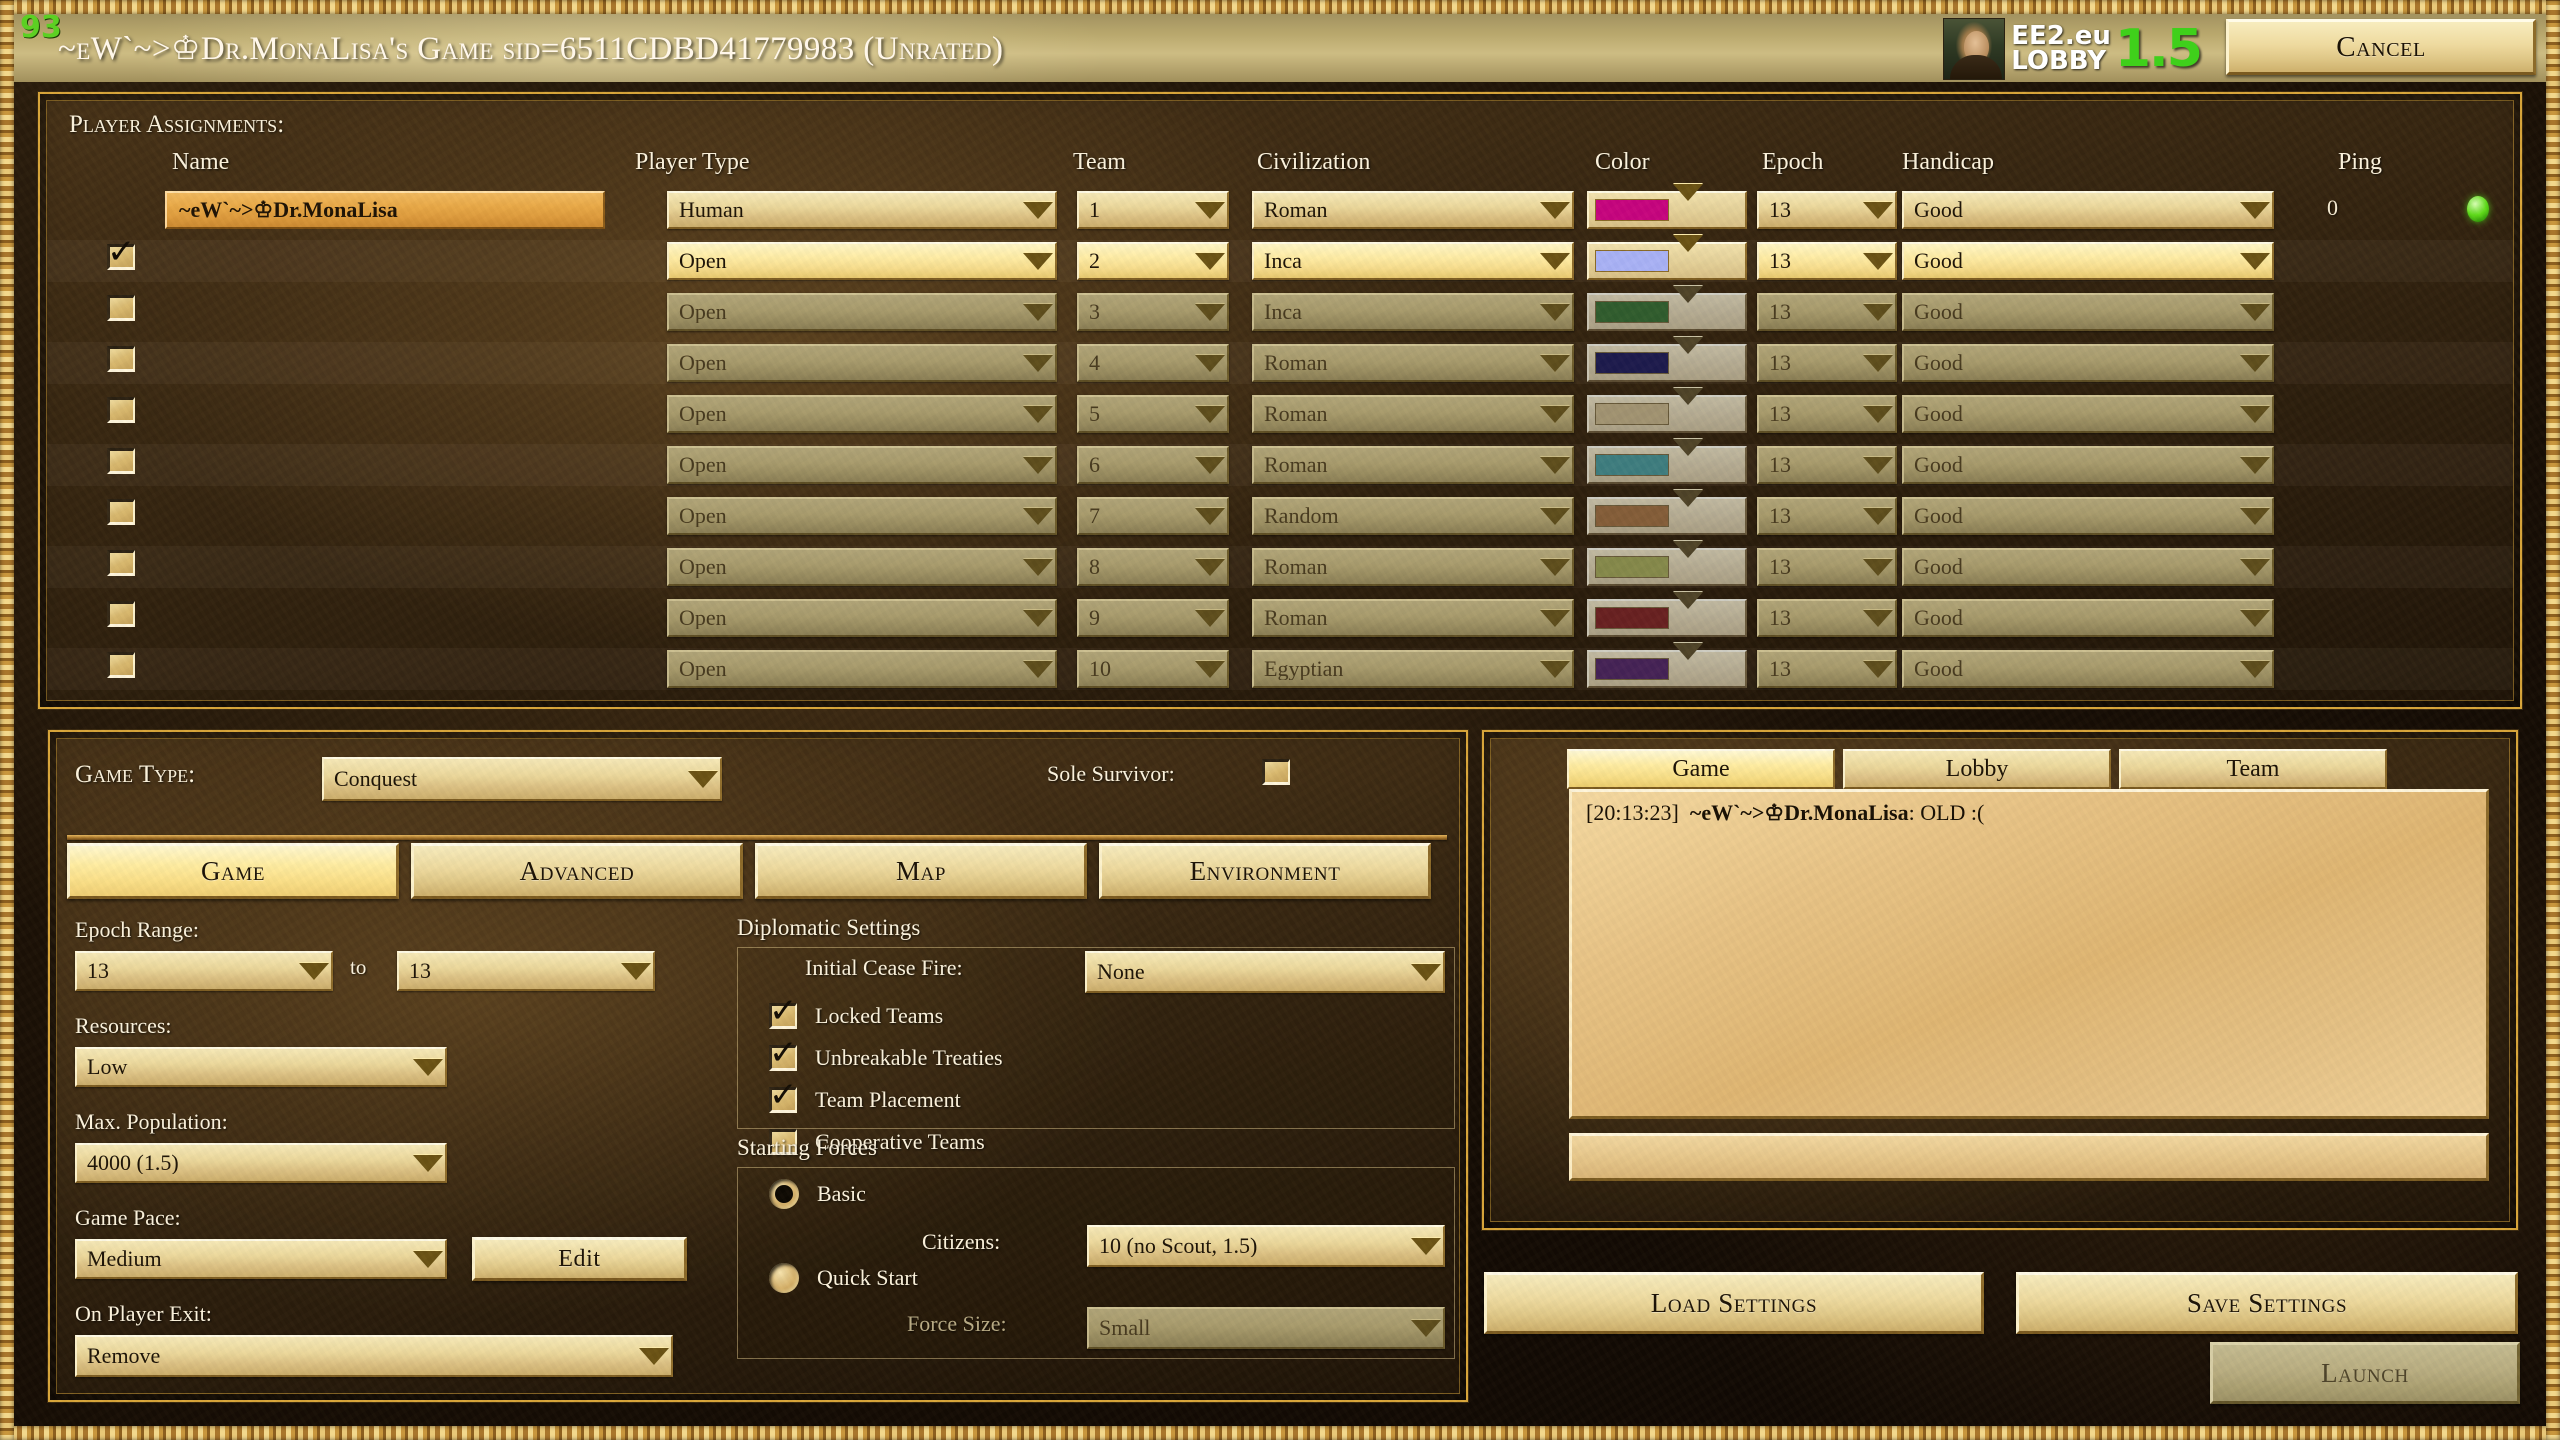  What do you see at coordinates (374, 1356) in the screenshot?
I see `on-player-exit-select: Remove` at bounding box center [374, 1356].